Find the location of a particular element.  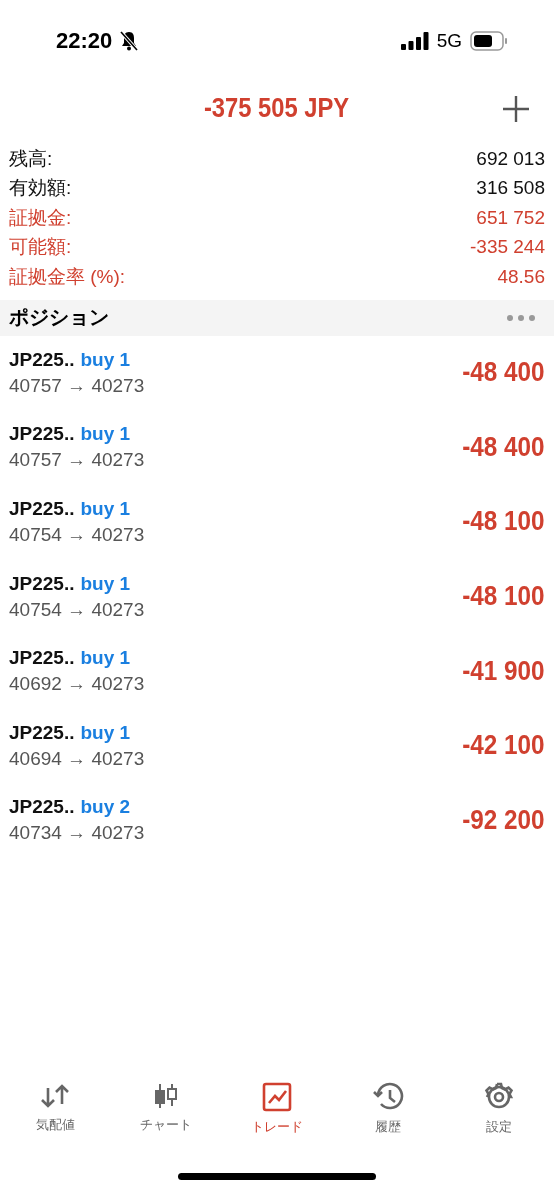

signal-icon is located at coordinates (414, 41).